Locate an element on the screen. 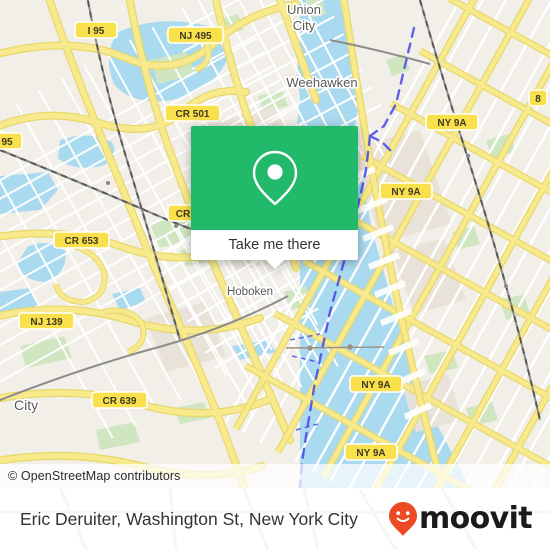 The image size is (550, 550). svg-text: 8 is located at coordinates (538, 99).